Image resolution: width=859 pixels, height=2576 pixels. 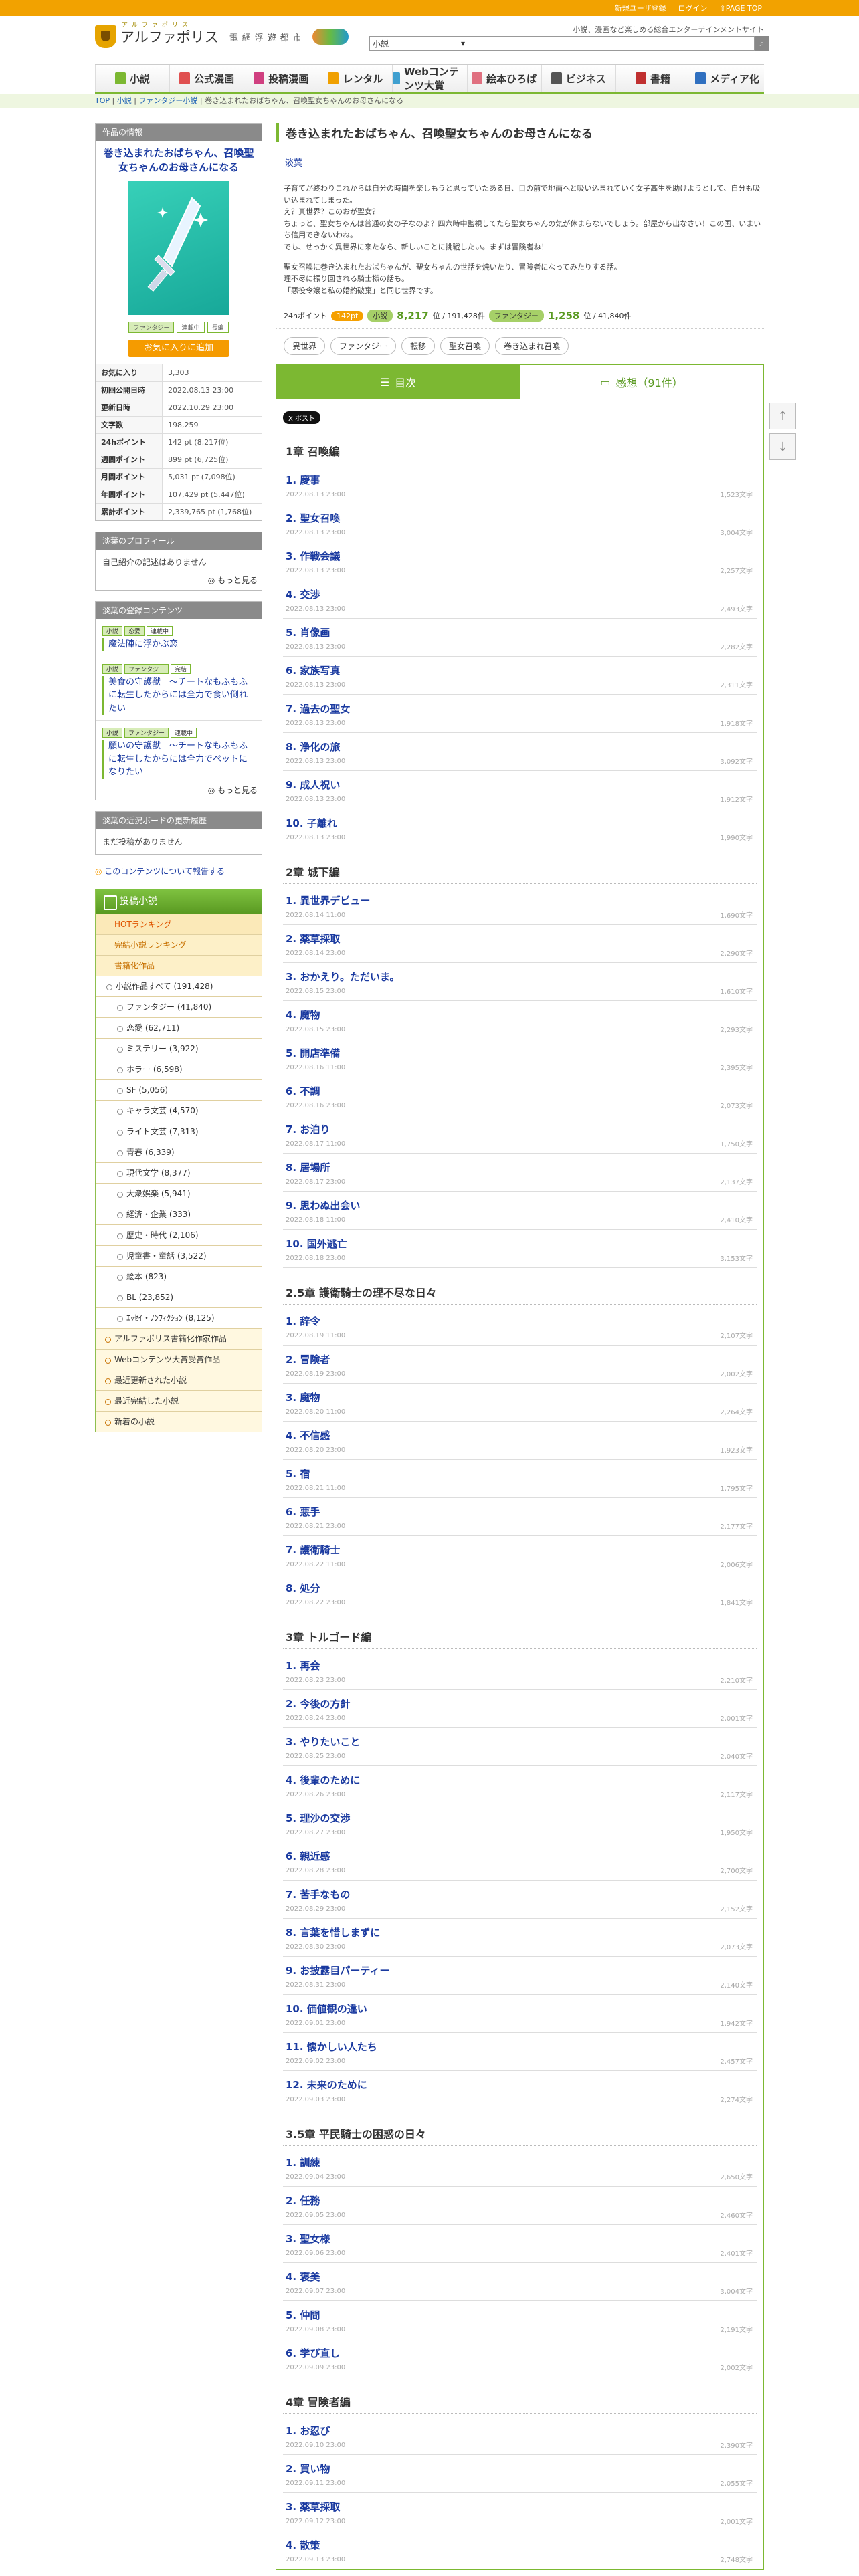 What do you see at coordinates (179, 760) in the screenshot?
I see `content-title: 願いの守護獣 〜チートなもふもふに転生したからには全力でペットになりたい` at bounding box center [179, 760].